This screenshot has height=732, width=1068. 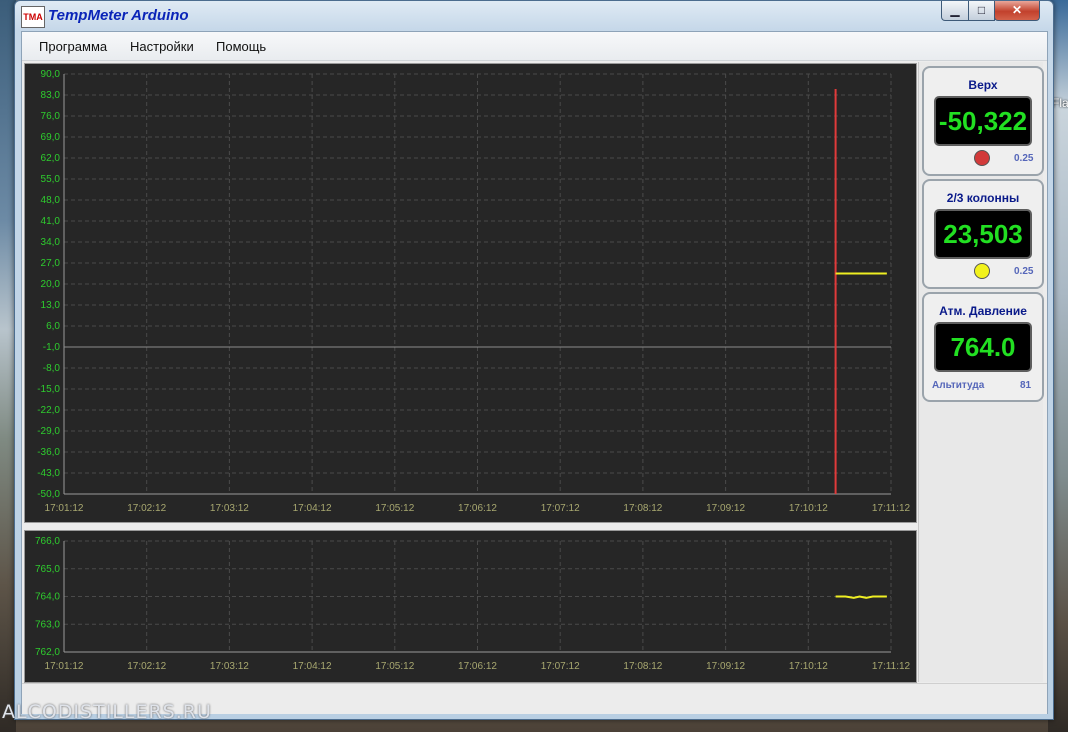 I want to click on series-line-yellow, so click(x=861, y=597).